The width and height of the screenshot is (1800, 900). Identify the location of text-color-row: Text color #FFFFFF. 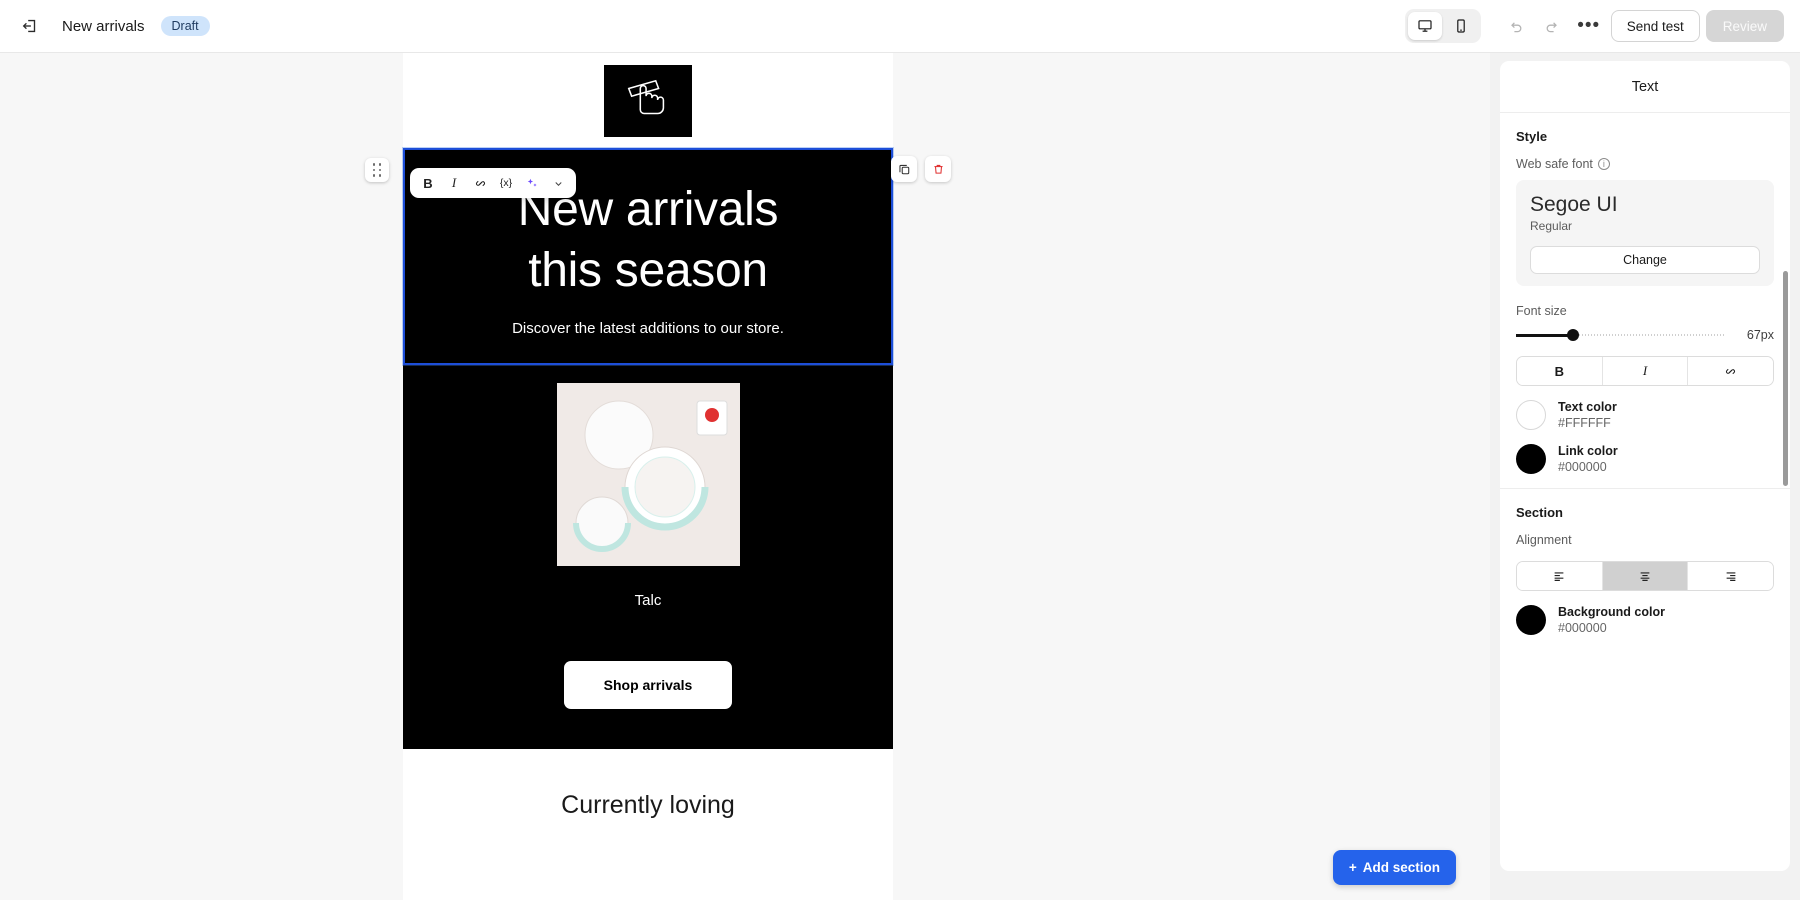
(1645, 415).